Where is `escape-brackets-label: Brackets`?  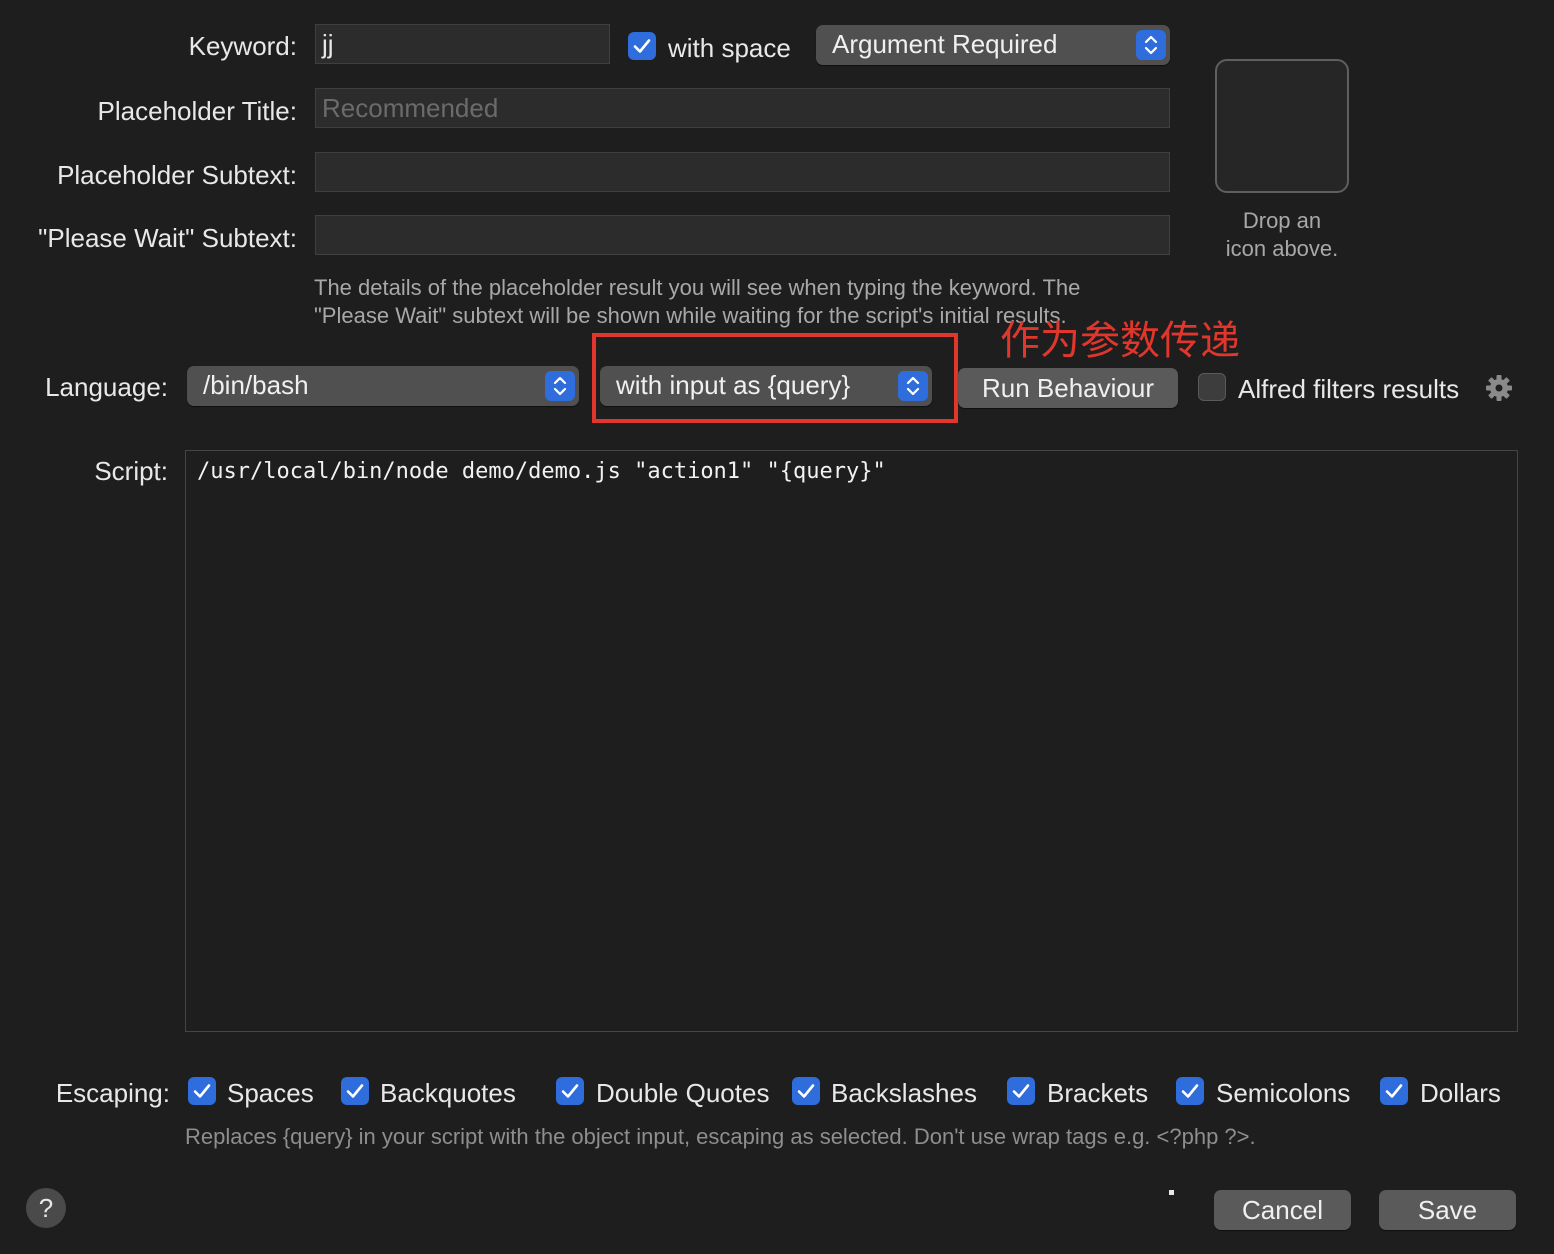 escape-brackets-label: Brackets is located at coordinates (1098, 1093).